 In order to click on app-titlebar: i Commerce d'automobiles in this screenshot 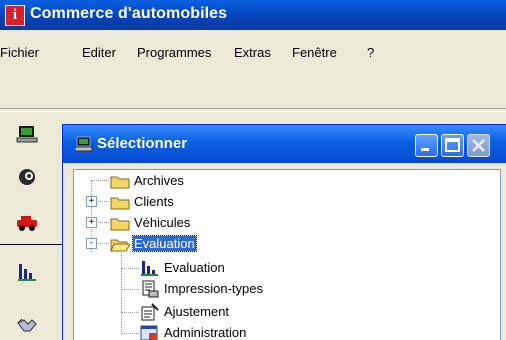, I will do `click(253, 15)`.